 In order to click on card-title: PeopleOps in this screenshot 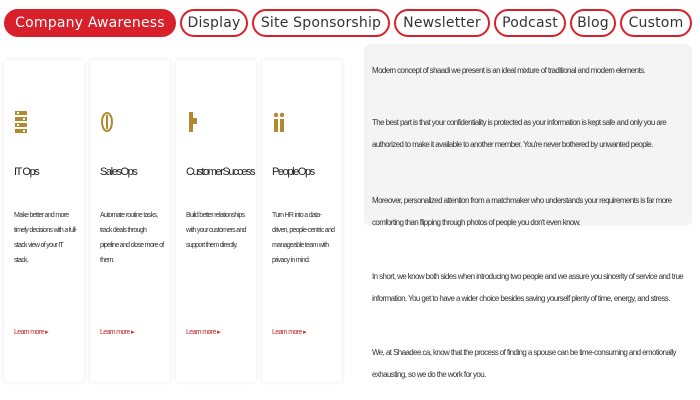, I will do `click(293, 172)`.